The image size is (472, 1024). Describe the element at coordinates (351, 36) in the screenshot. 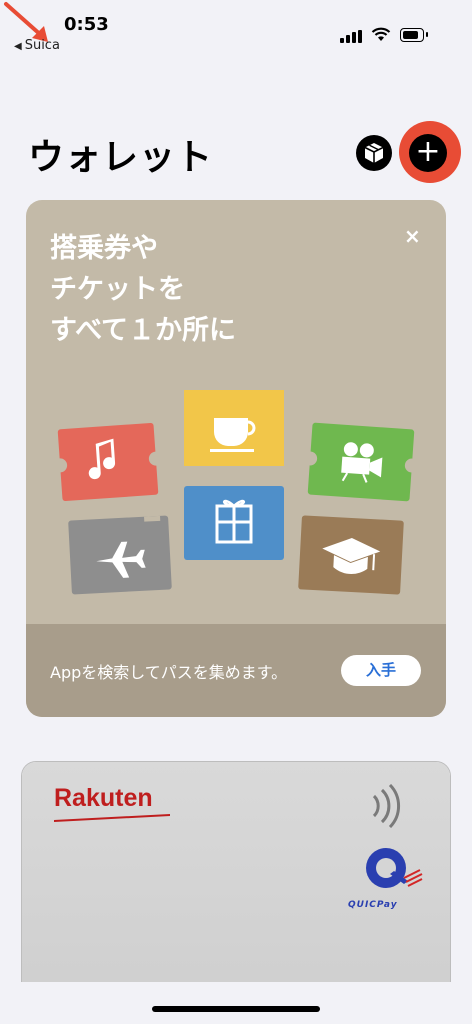

I see `cellular-signal-icon` at that location.